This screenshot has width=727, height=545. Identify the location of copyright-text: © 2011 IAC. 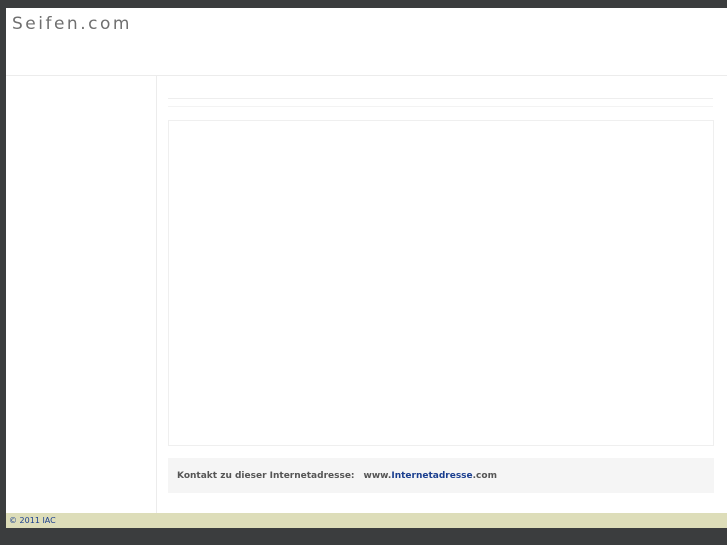
(32, 520).